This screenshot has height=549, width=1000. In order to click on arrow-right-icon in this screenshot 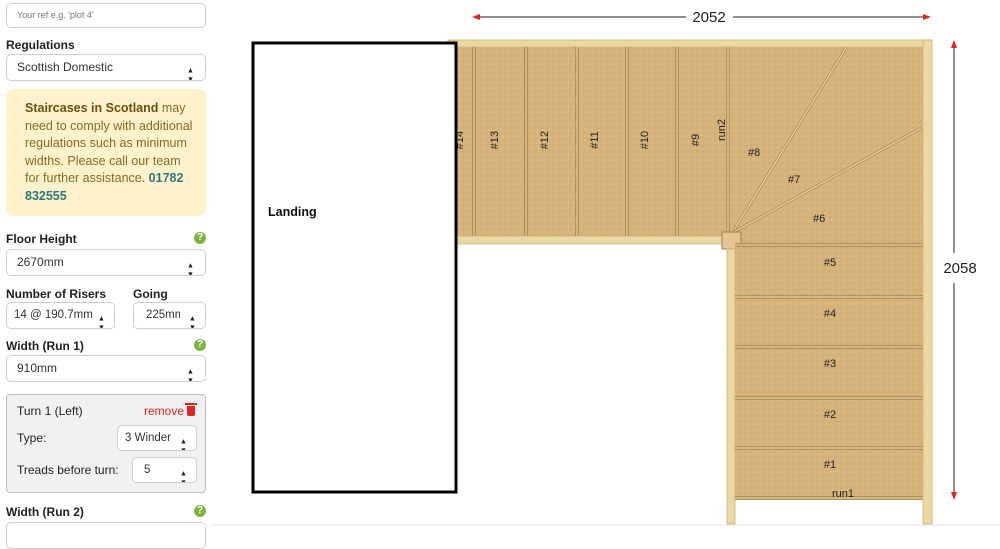, I will do `click(927, 17)`.